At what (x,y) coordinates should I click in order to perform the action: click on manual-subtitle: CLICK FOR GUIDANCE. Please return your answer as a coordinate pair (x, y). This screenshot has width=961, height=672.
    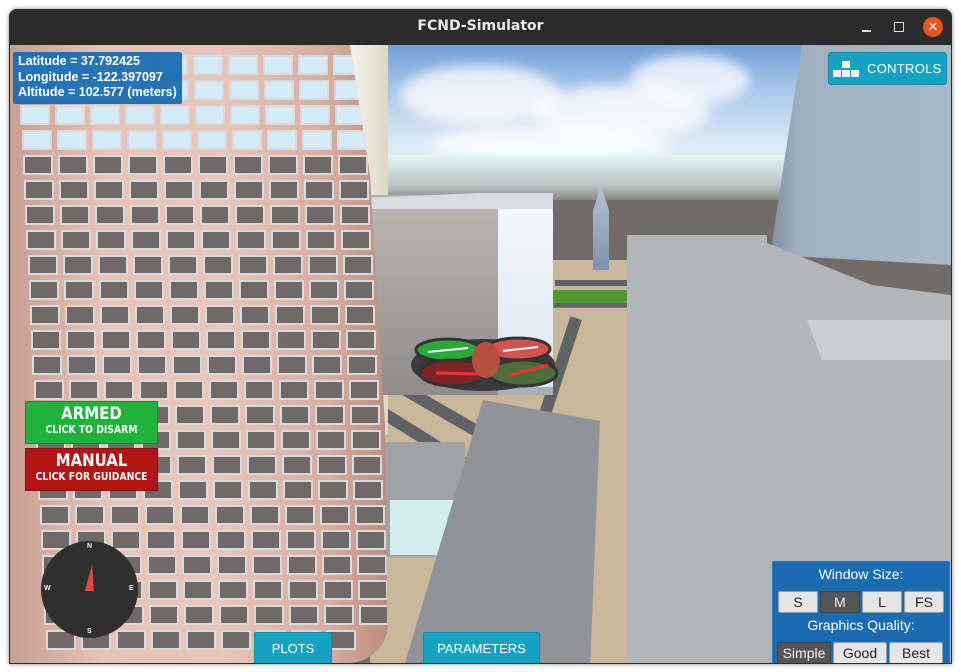
    Looking at the image, I should click on (91, 477).